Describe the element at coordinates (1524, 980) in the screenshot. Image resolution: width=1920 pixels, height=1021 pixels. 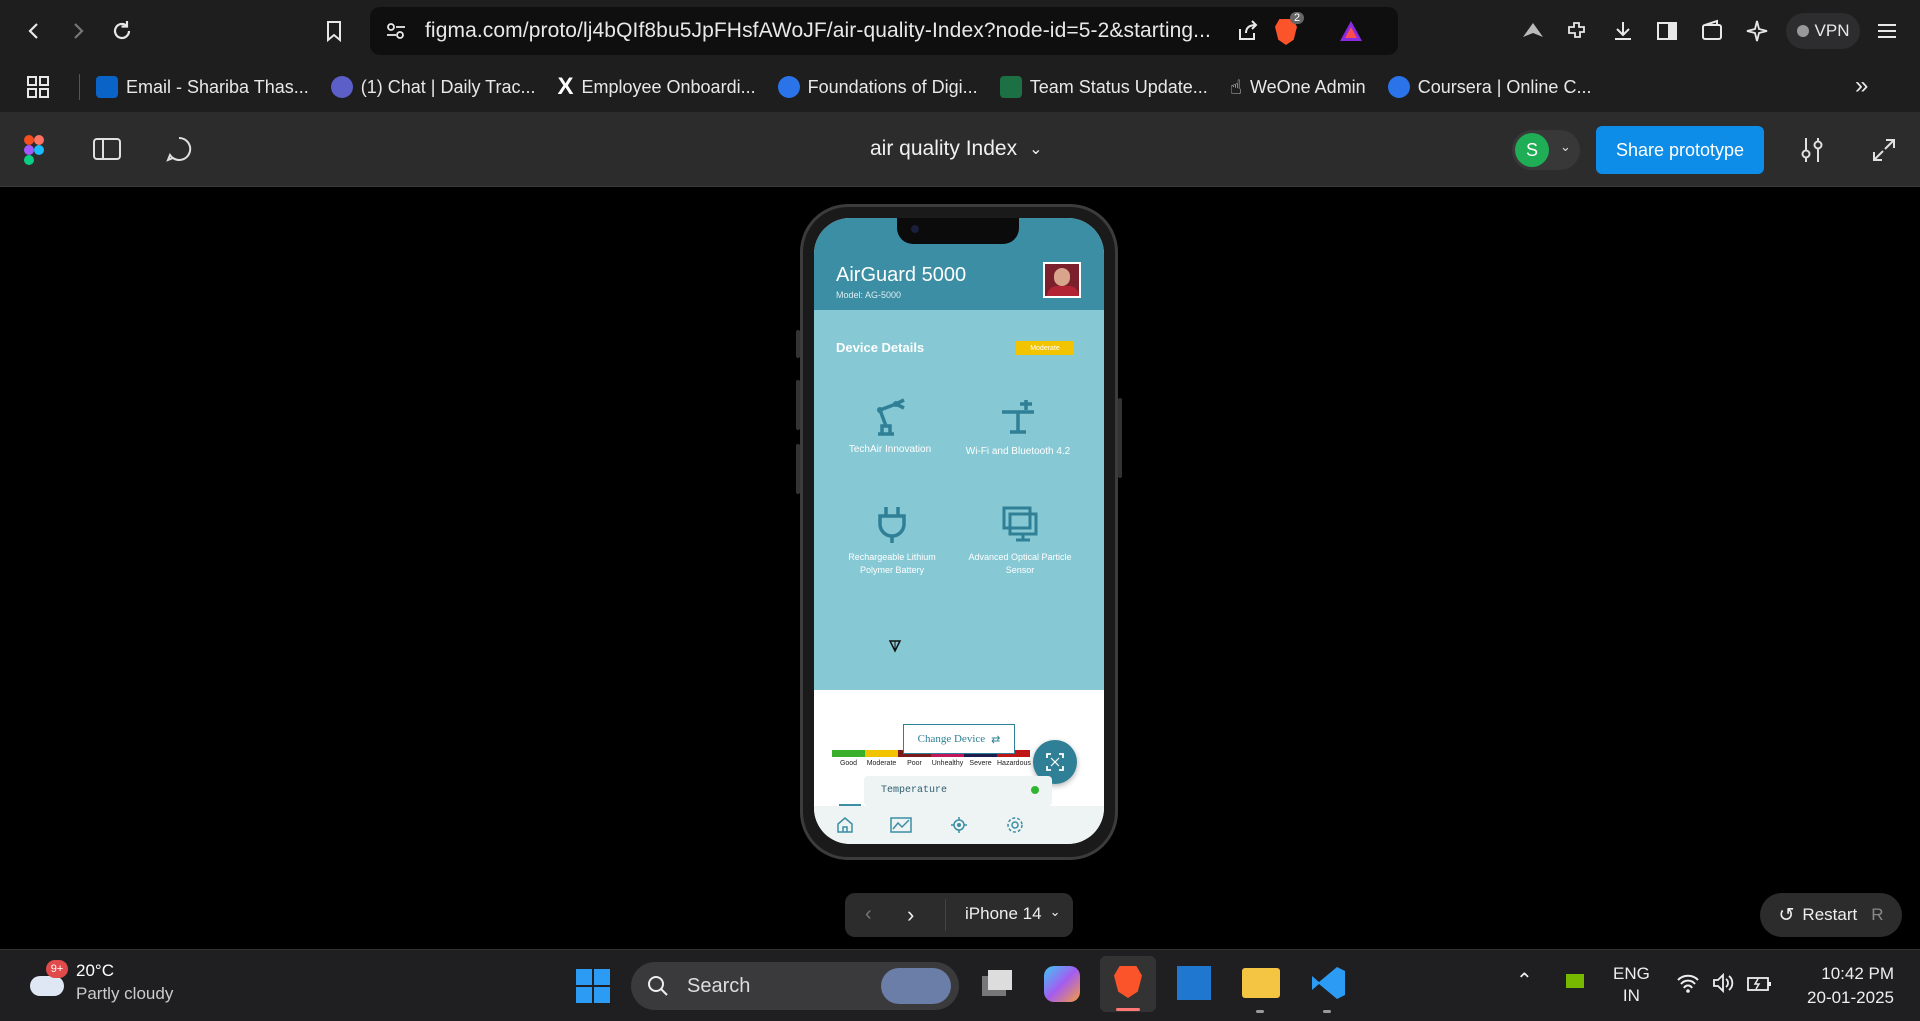
I see `tray-chevron-up-icon: ⌃` at that location.